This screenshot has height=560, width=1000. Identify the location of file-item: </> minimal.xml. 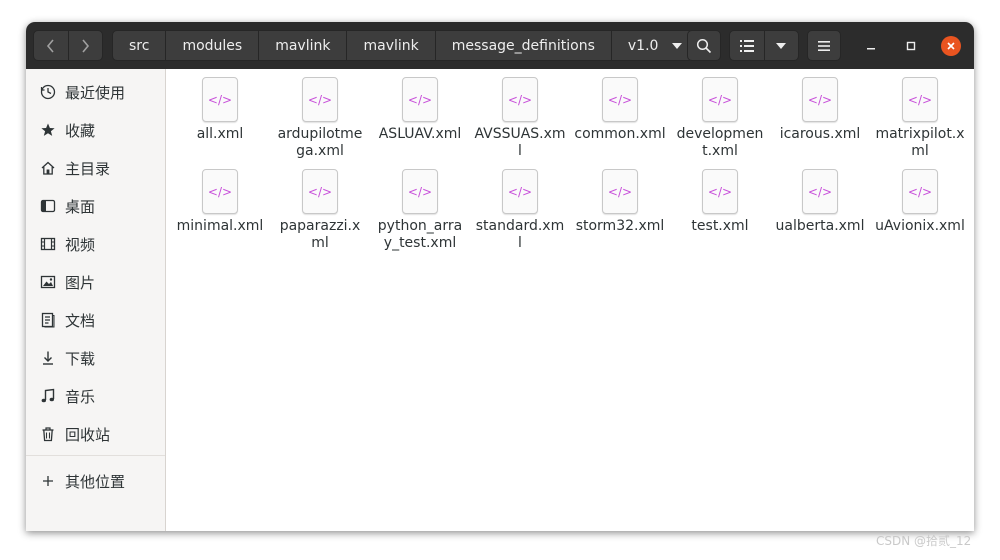
(220, 202).